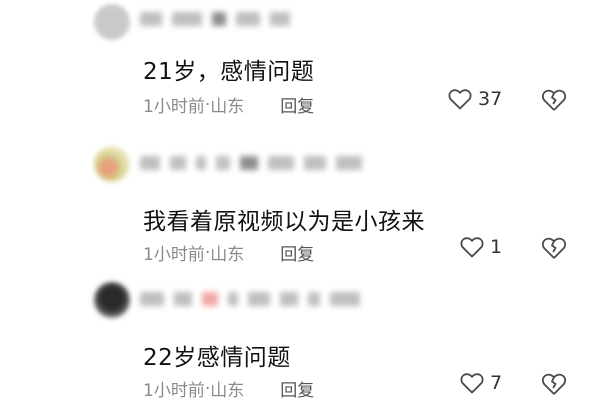  Describe the element at coordinates (475, 99) in the screenshot. I see `like-button: 37` at that location.